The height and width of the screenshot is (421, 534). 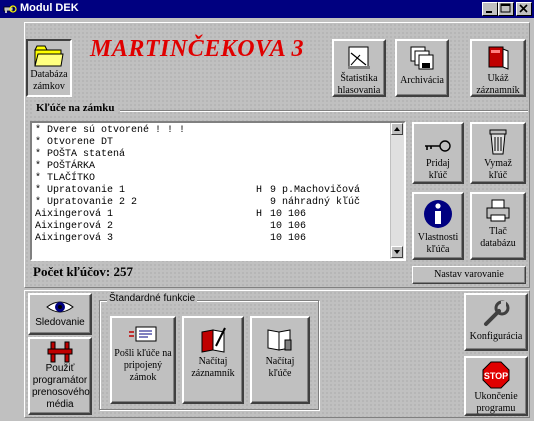 I want to click on add-key-label: Pridaj kľúč, so click(x=438, y=169).